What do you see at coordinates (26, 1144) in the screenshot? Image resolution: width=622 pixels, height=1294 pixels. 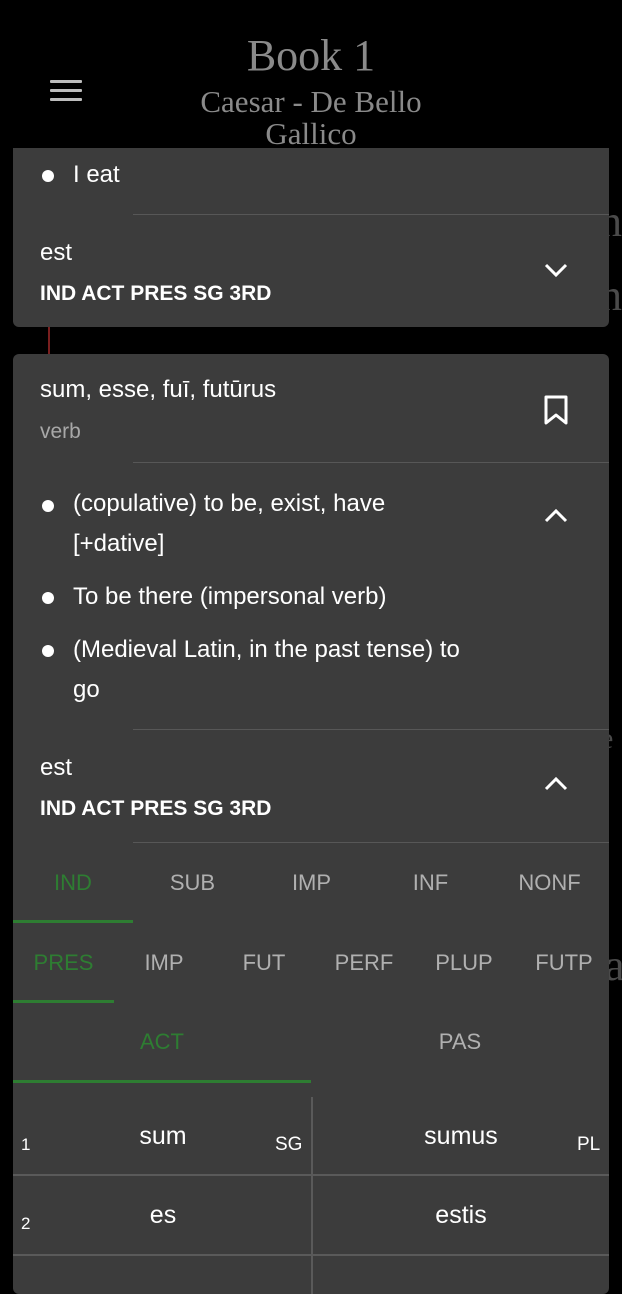 I see `person-number: 1` at bounding box center [26, 1144].